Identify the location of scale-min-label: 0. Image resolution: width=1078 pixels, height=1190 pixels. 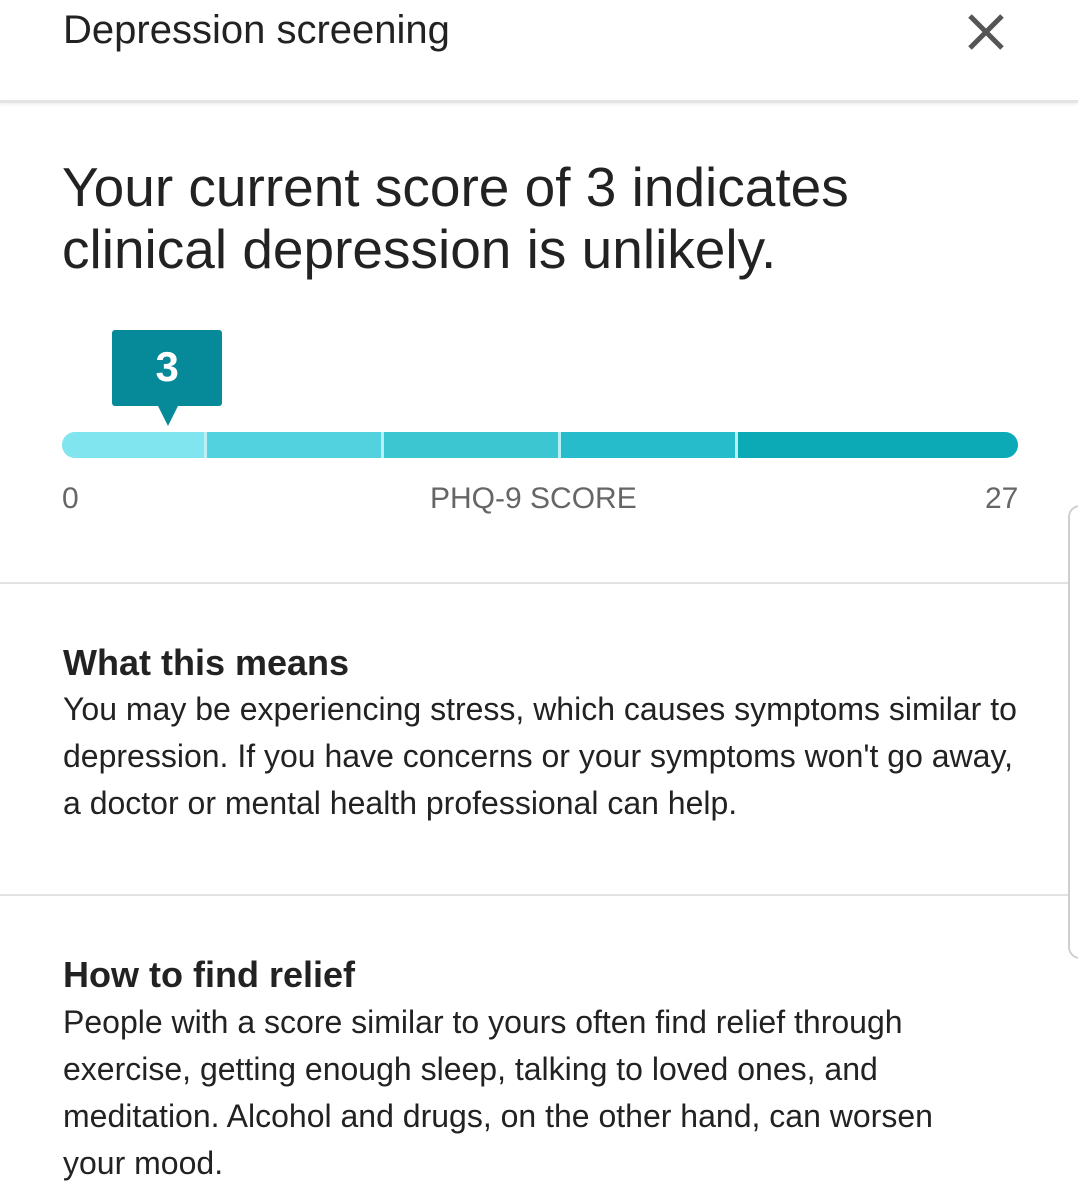
(70, 498).